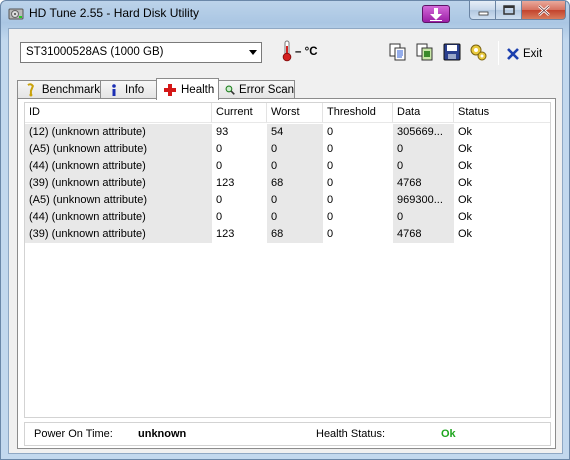 The width and height of the screenshot is (570, 460). What do you see at coordinates (198, 89) in the screenshot?
I see `tab-health-label: Health` at bounding box center [198, 89].